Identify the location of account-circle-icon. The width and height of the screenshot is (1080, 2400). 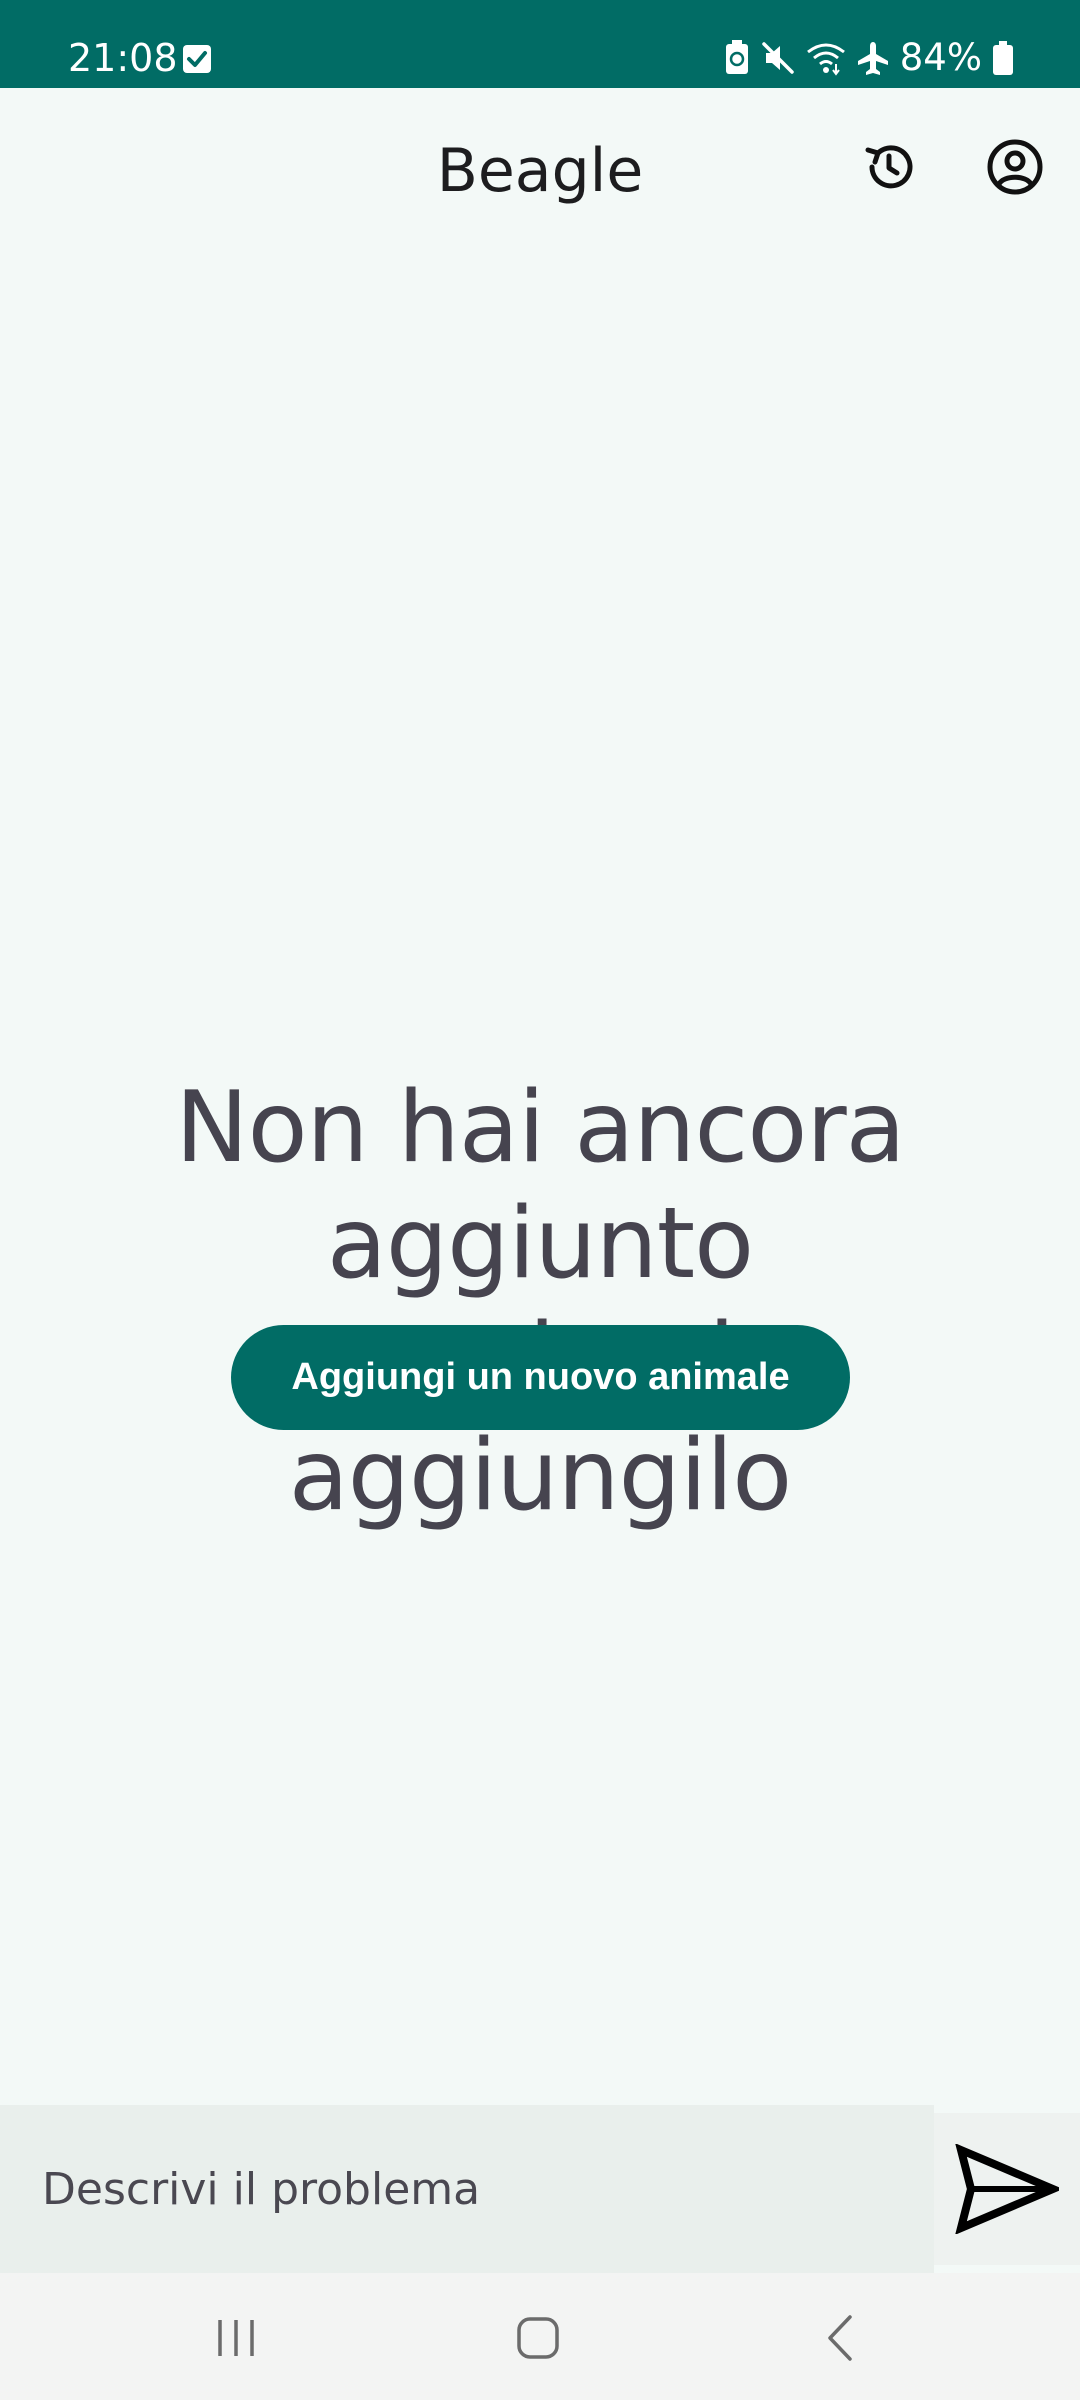
(1015, 167).